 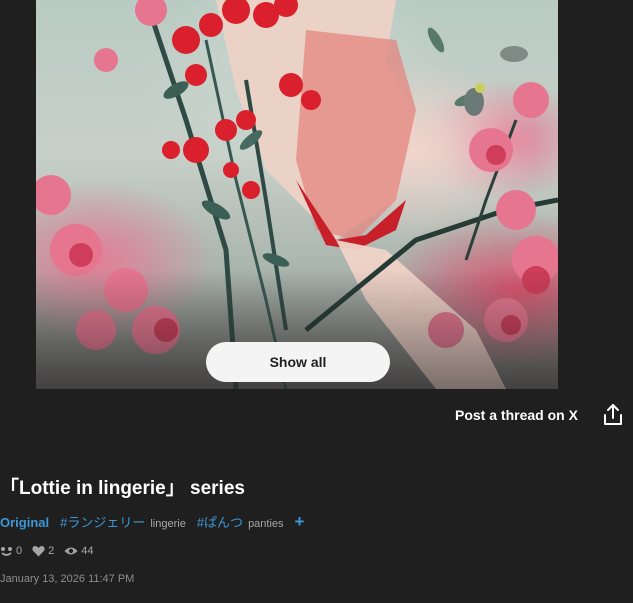 I want to click on smile-icon, so click(x=6, y=551).